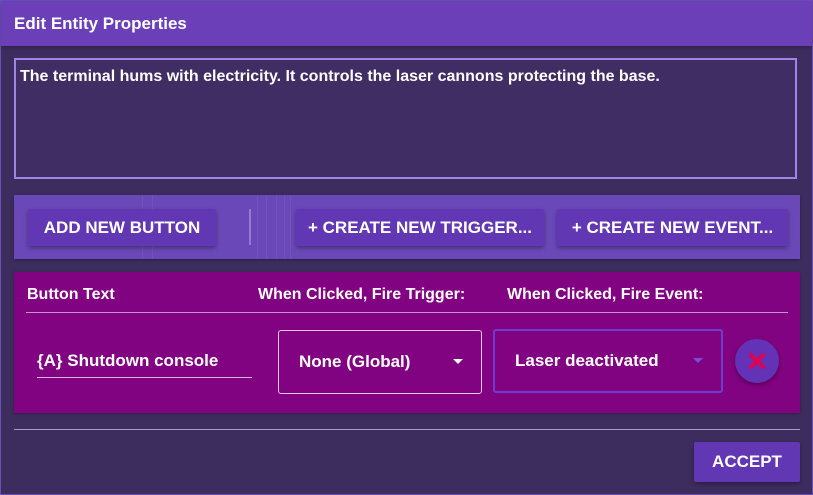 This screenshot has width=813, height=495. I want to click on close-icon, so click(757, 361).